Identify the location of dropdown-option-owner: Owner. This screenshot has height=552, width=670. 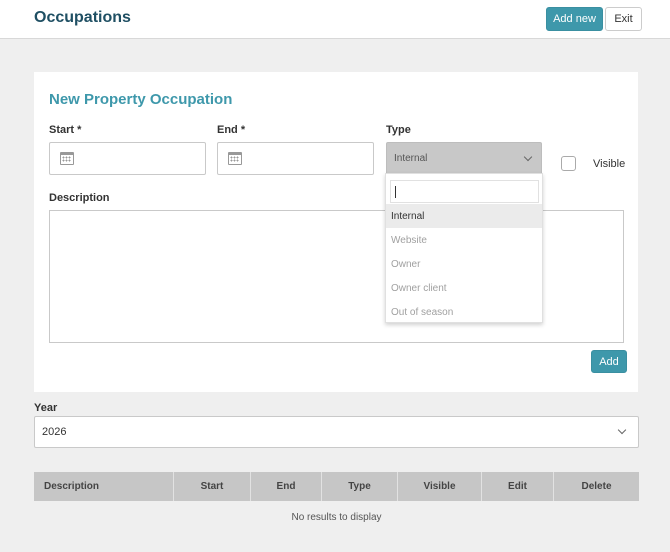
(464, 264).